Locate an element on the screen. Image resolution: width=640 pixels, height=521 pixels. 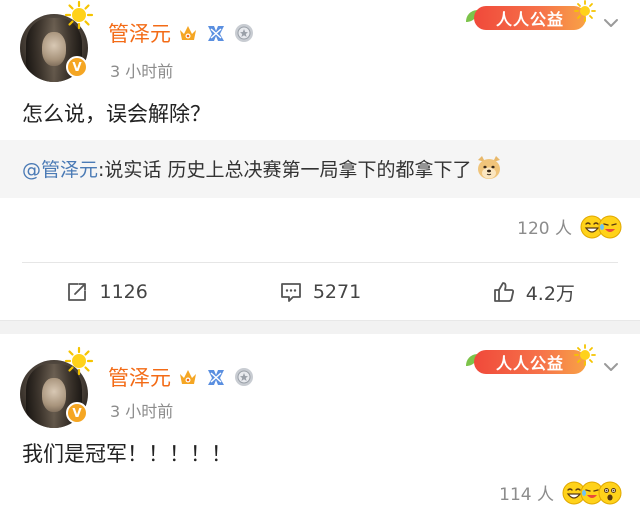
tears-of-joy-emoji-icon is located at coordinates (610, 226).